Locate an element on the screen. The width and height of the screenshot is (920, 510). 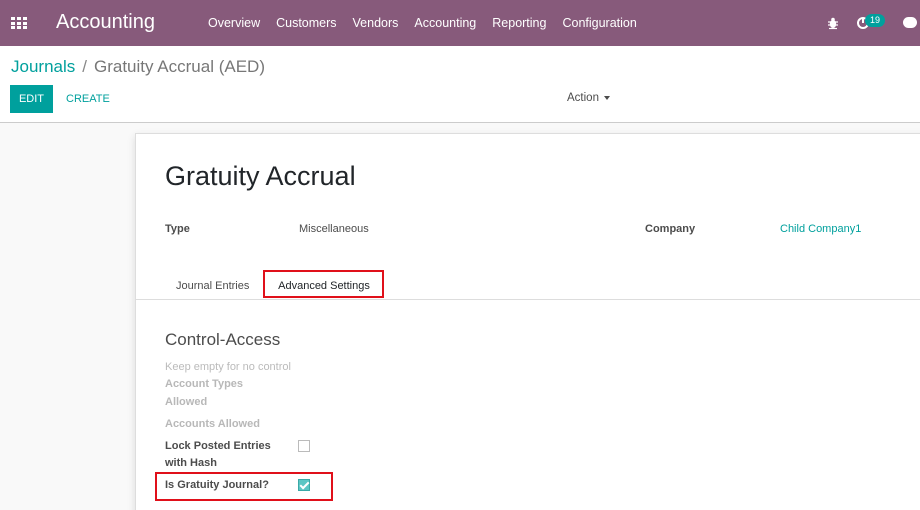
chat-icon is located at coordinates (910, 22).